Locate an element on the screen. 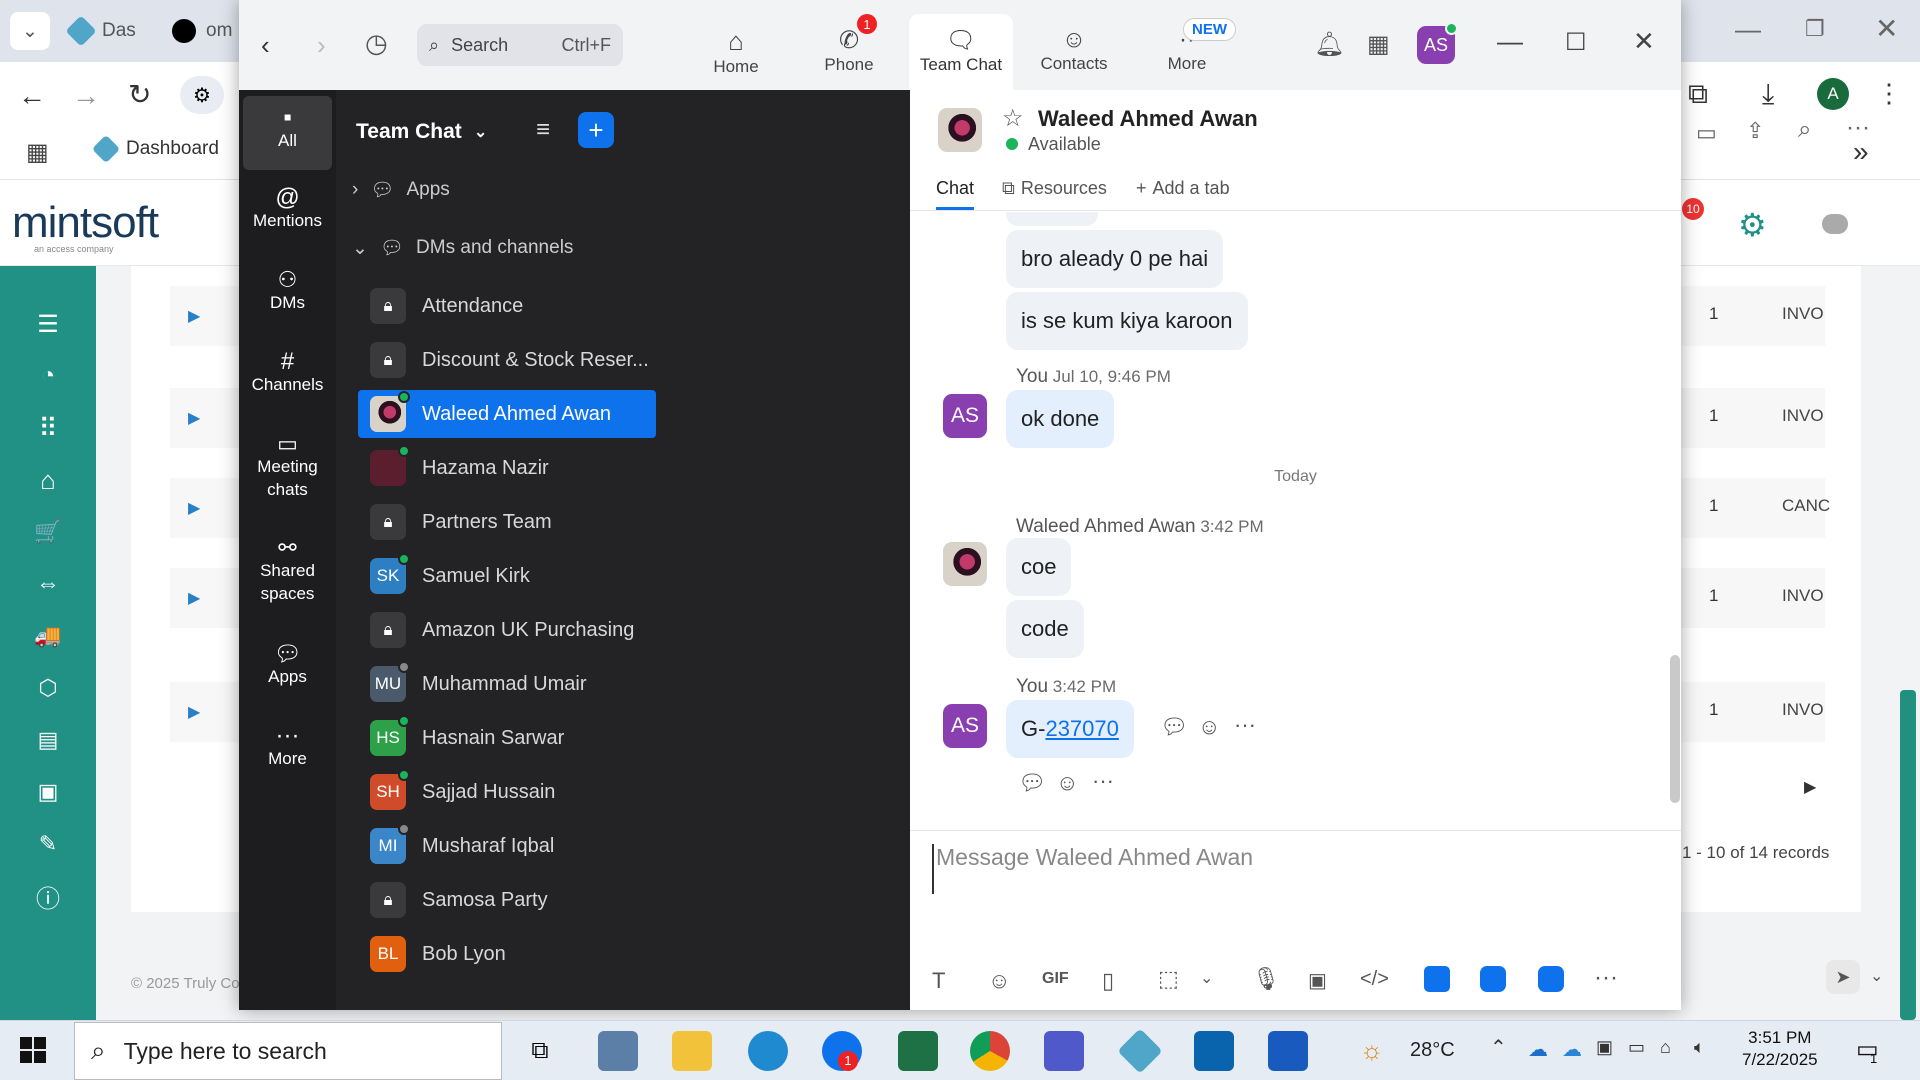 The image size is (1920, 1080). truck-icon: 🚚 is located at coordinates (48, 636).